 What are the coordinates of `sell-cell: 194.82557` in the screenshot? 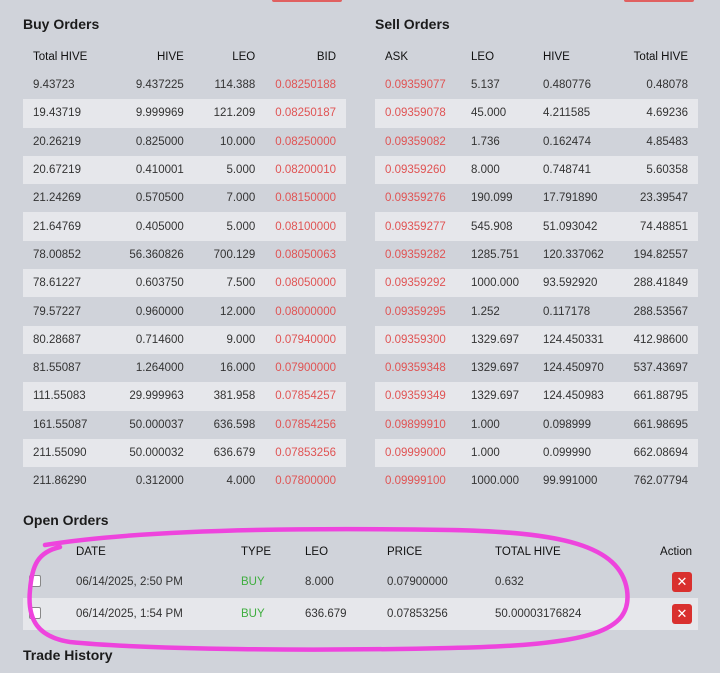 It's located at (660, 254).